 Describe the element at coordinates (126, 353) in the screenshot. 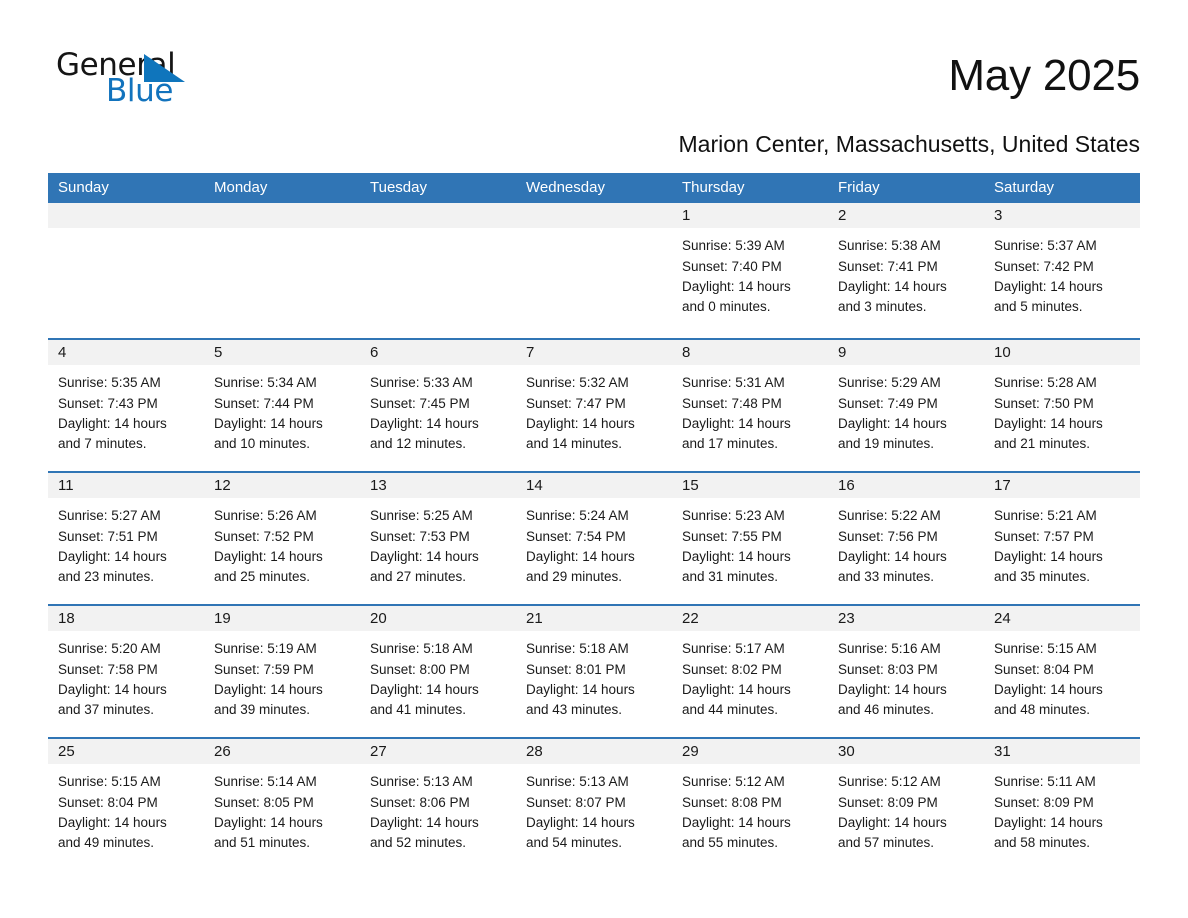

I see `day-number: 4` at that location.